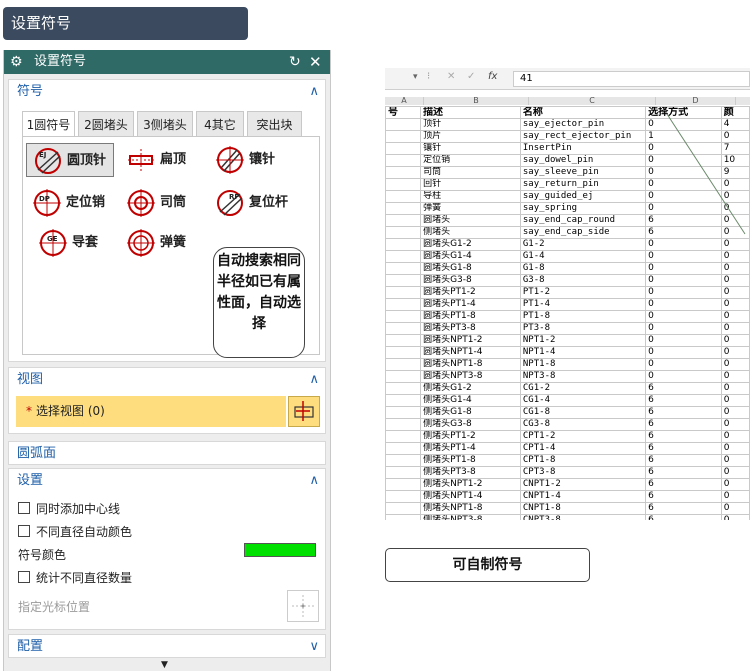 This screenshot has height=671, width=750. What do you see at coordinates (470, 208) in the screenshot?
I see `table-cell: 弹簧` at bounding box center [470, 208].